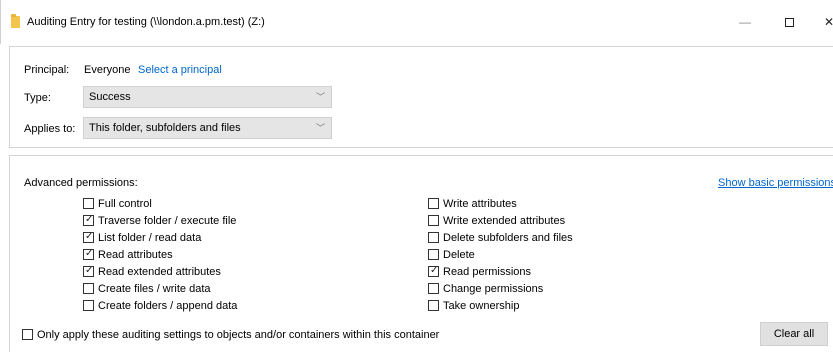  What do you see at coordinates (125, 204) in the screenshot?
I see `perm-label: Full control` at bounding box center [125, 204].